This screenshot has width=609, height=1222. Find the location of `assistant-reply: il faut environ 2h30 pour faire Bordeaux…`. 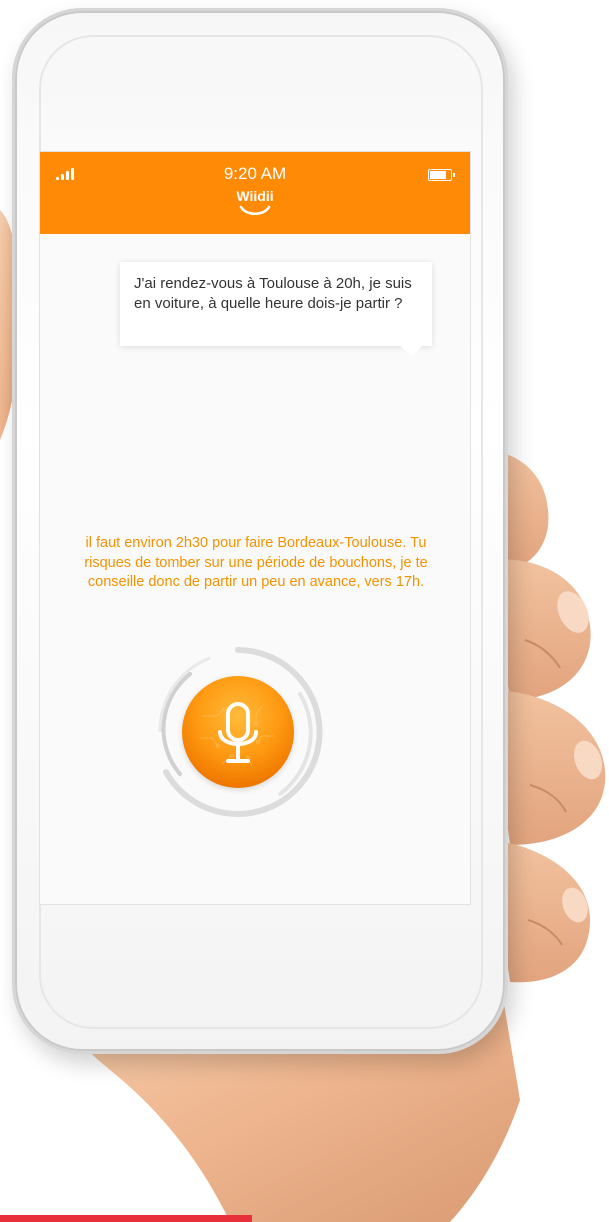

assistant-reply: il faut environ 2h30 pour faire Bordeaux… is located at coordinates (256, 562).